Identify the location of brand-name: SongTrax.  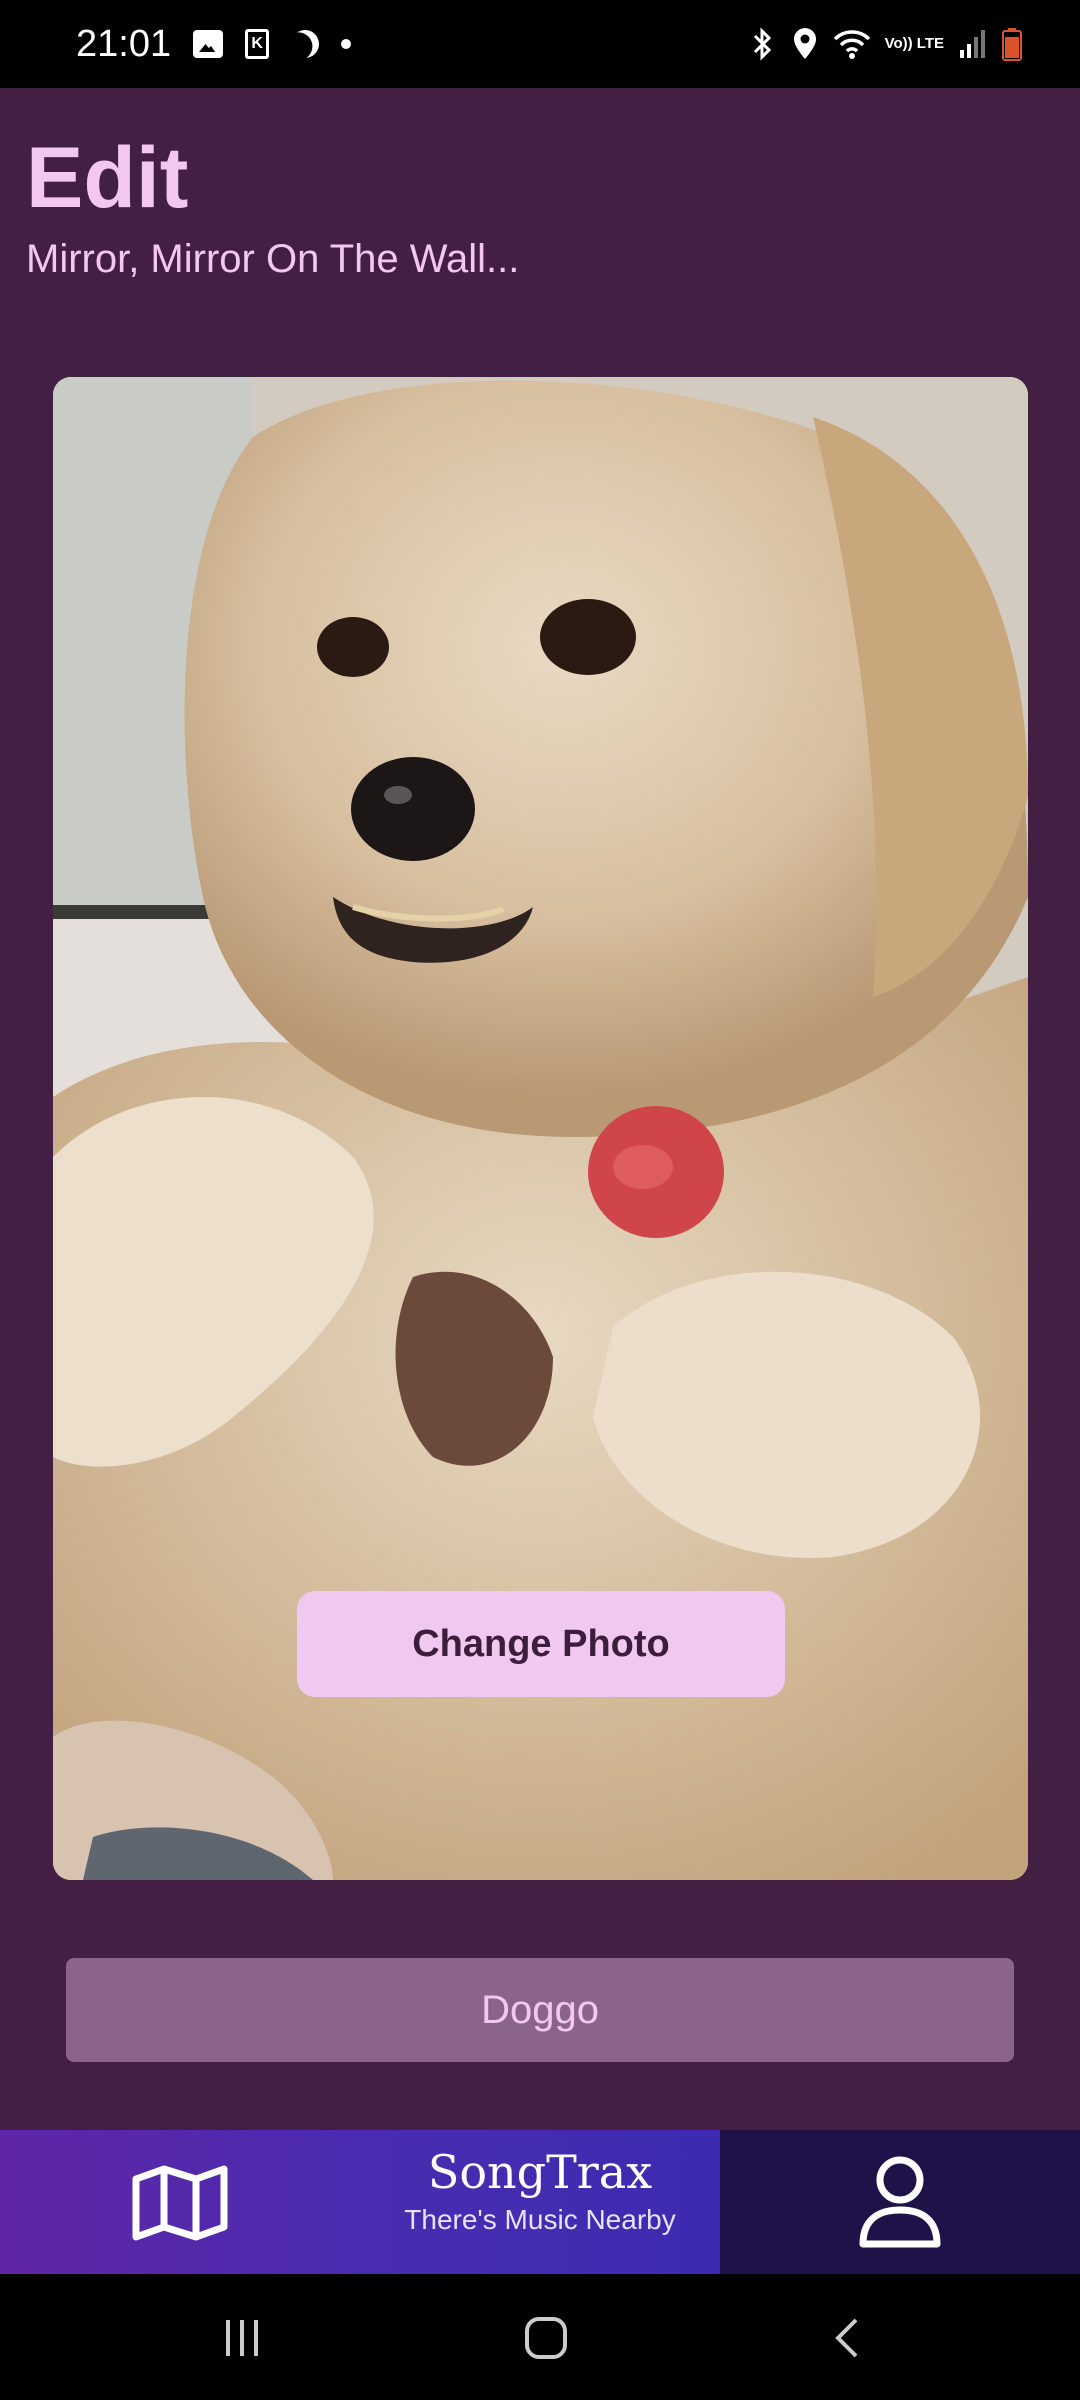
(540, 2172).